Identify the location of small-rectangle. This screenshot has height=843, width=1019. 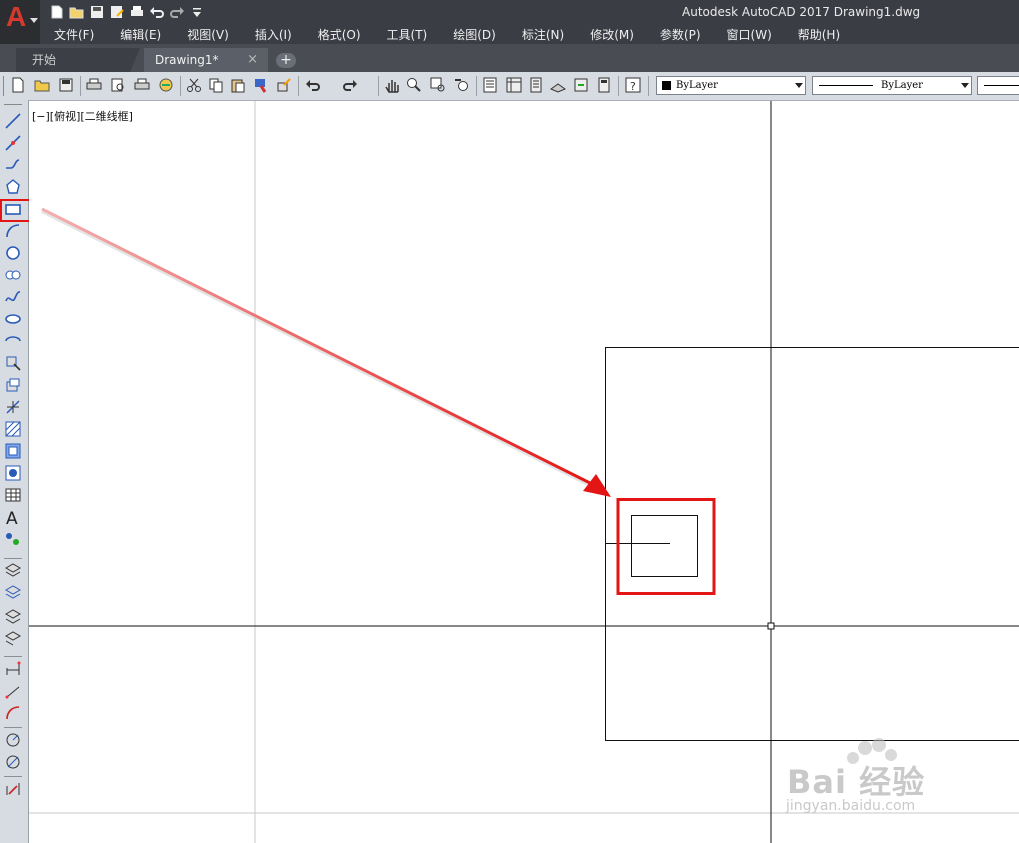
(664, 546).